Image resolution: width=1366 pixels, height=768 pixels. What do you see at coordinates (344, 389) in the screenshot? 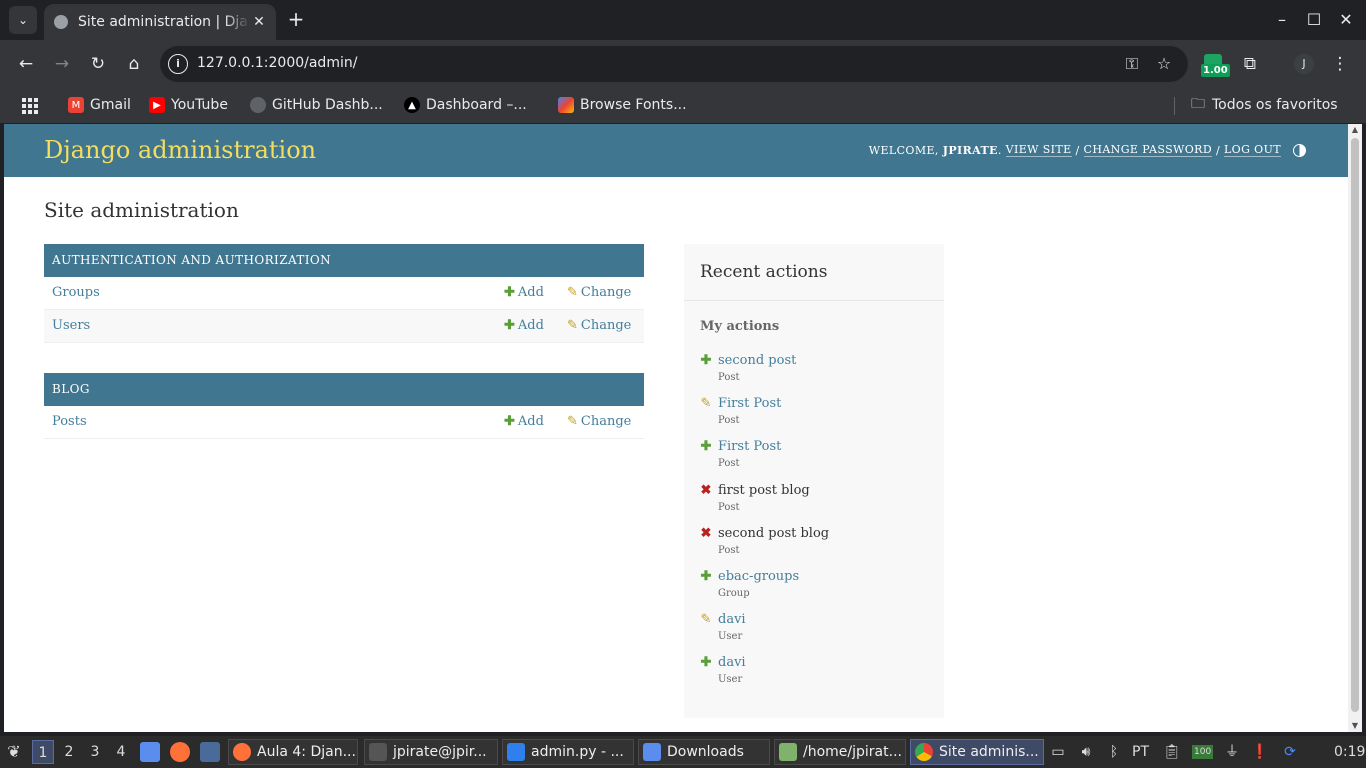
I see `app-caption: BLOG` at bounding box center [344, 389].